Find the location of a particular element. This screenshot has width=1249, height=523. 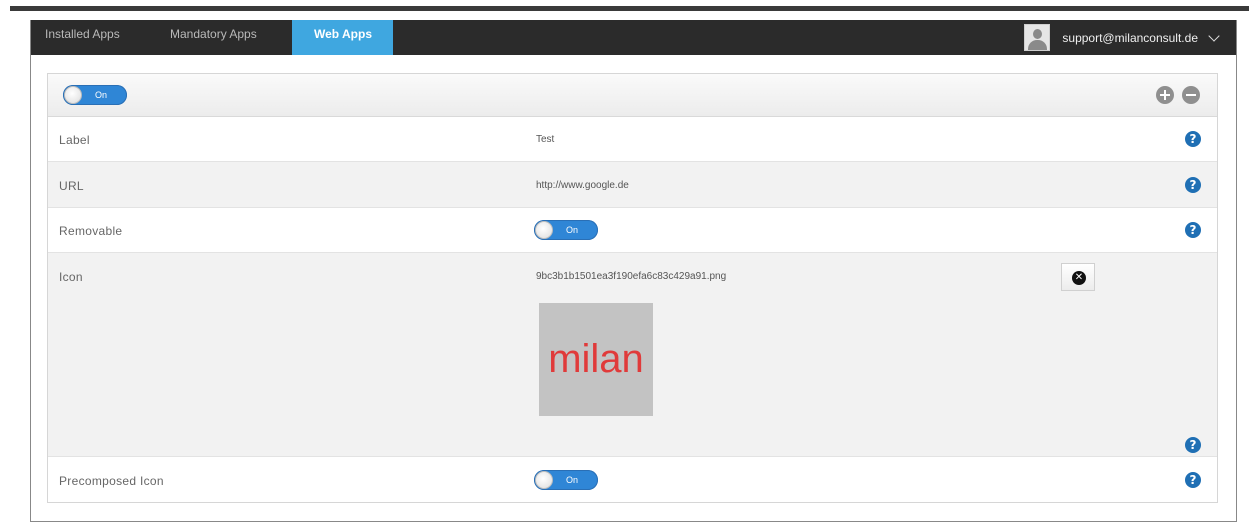

precomposed-toggle: On is located at coordinates (566, 480).